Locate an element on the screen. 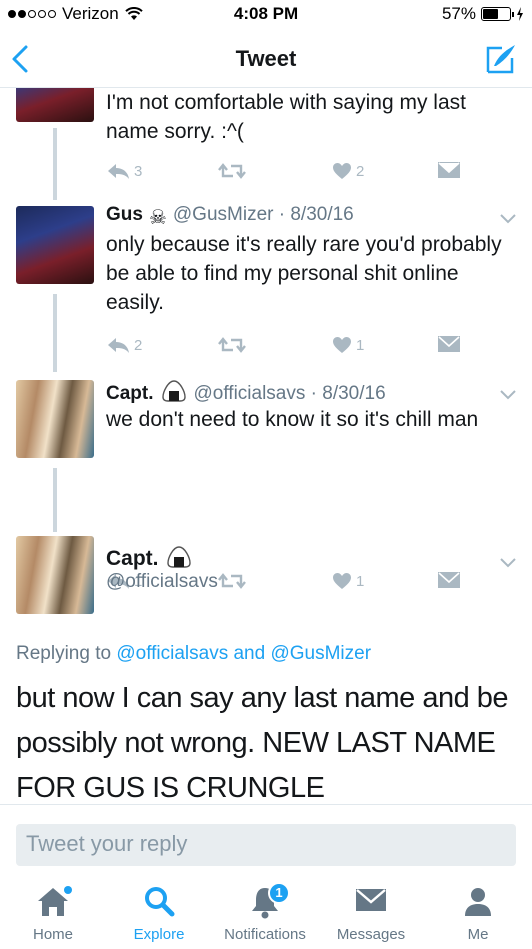 Image resolution: width=532 pixels, height=949 pixels. reply-count: 2 is located at coordinates (138, 345).